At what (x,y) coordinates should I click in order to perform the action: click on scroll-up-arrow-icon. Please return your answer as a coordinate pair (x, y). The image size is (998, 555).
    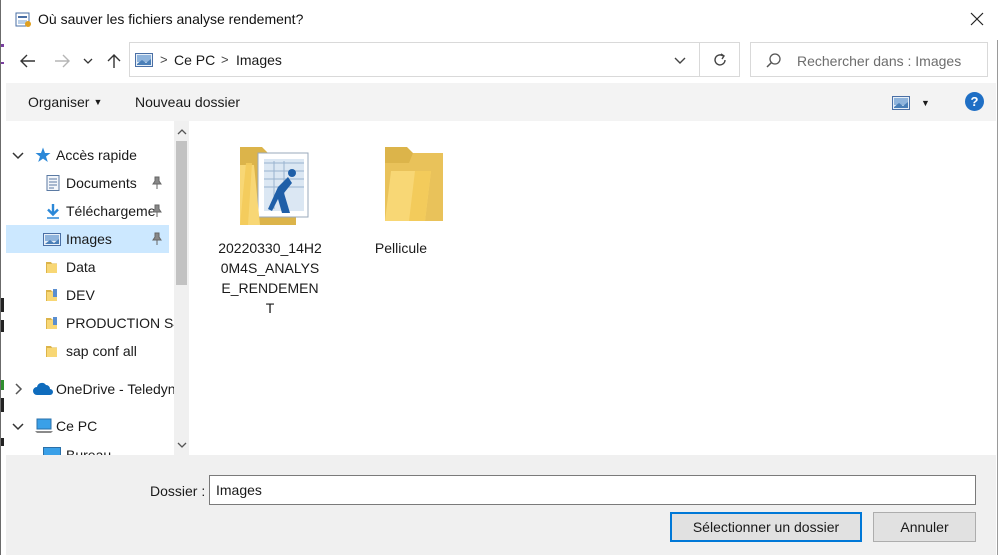
    Looking at the image, I should click on (181, 132).